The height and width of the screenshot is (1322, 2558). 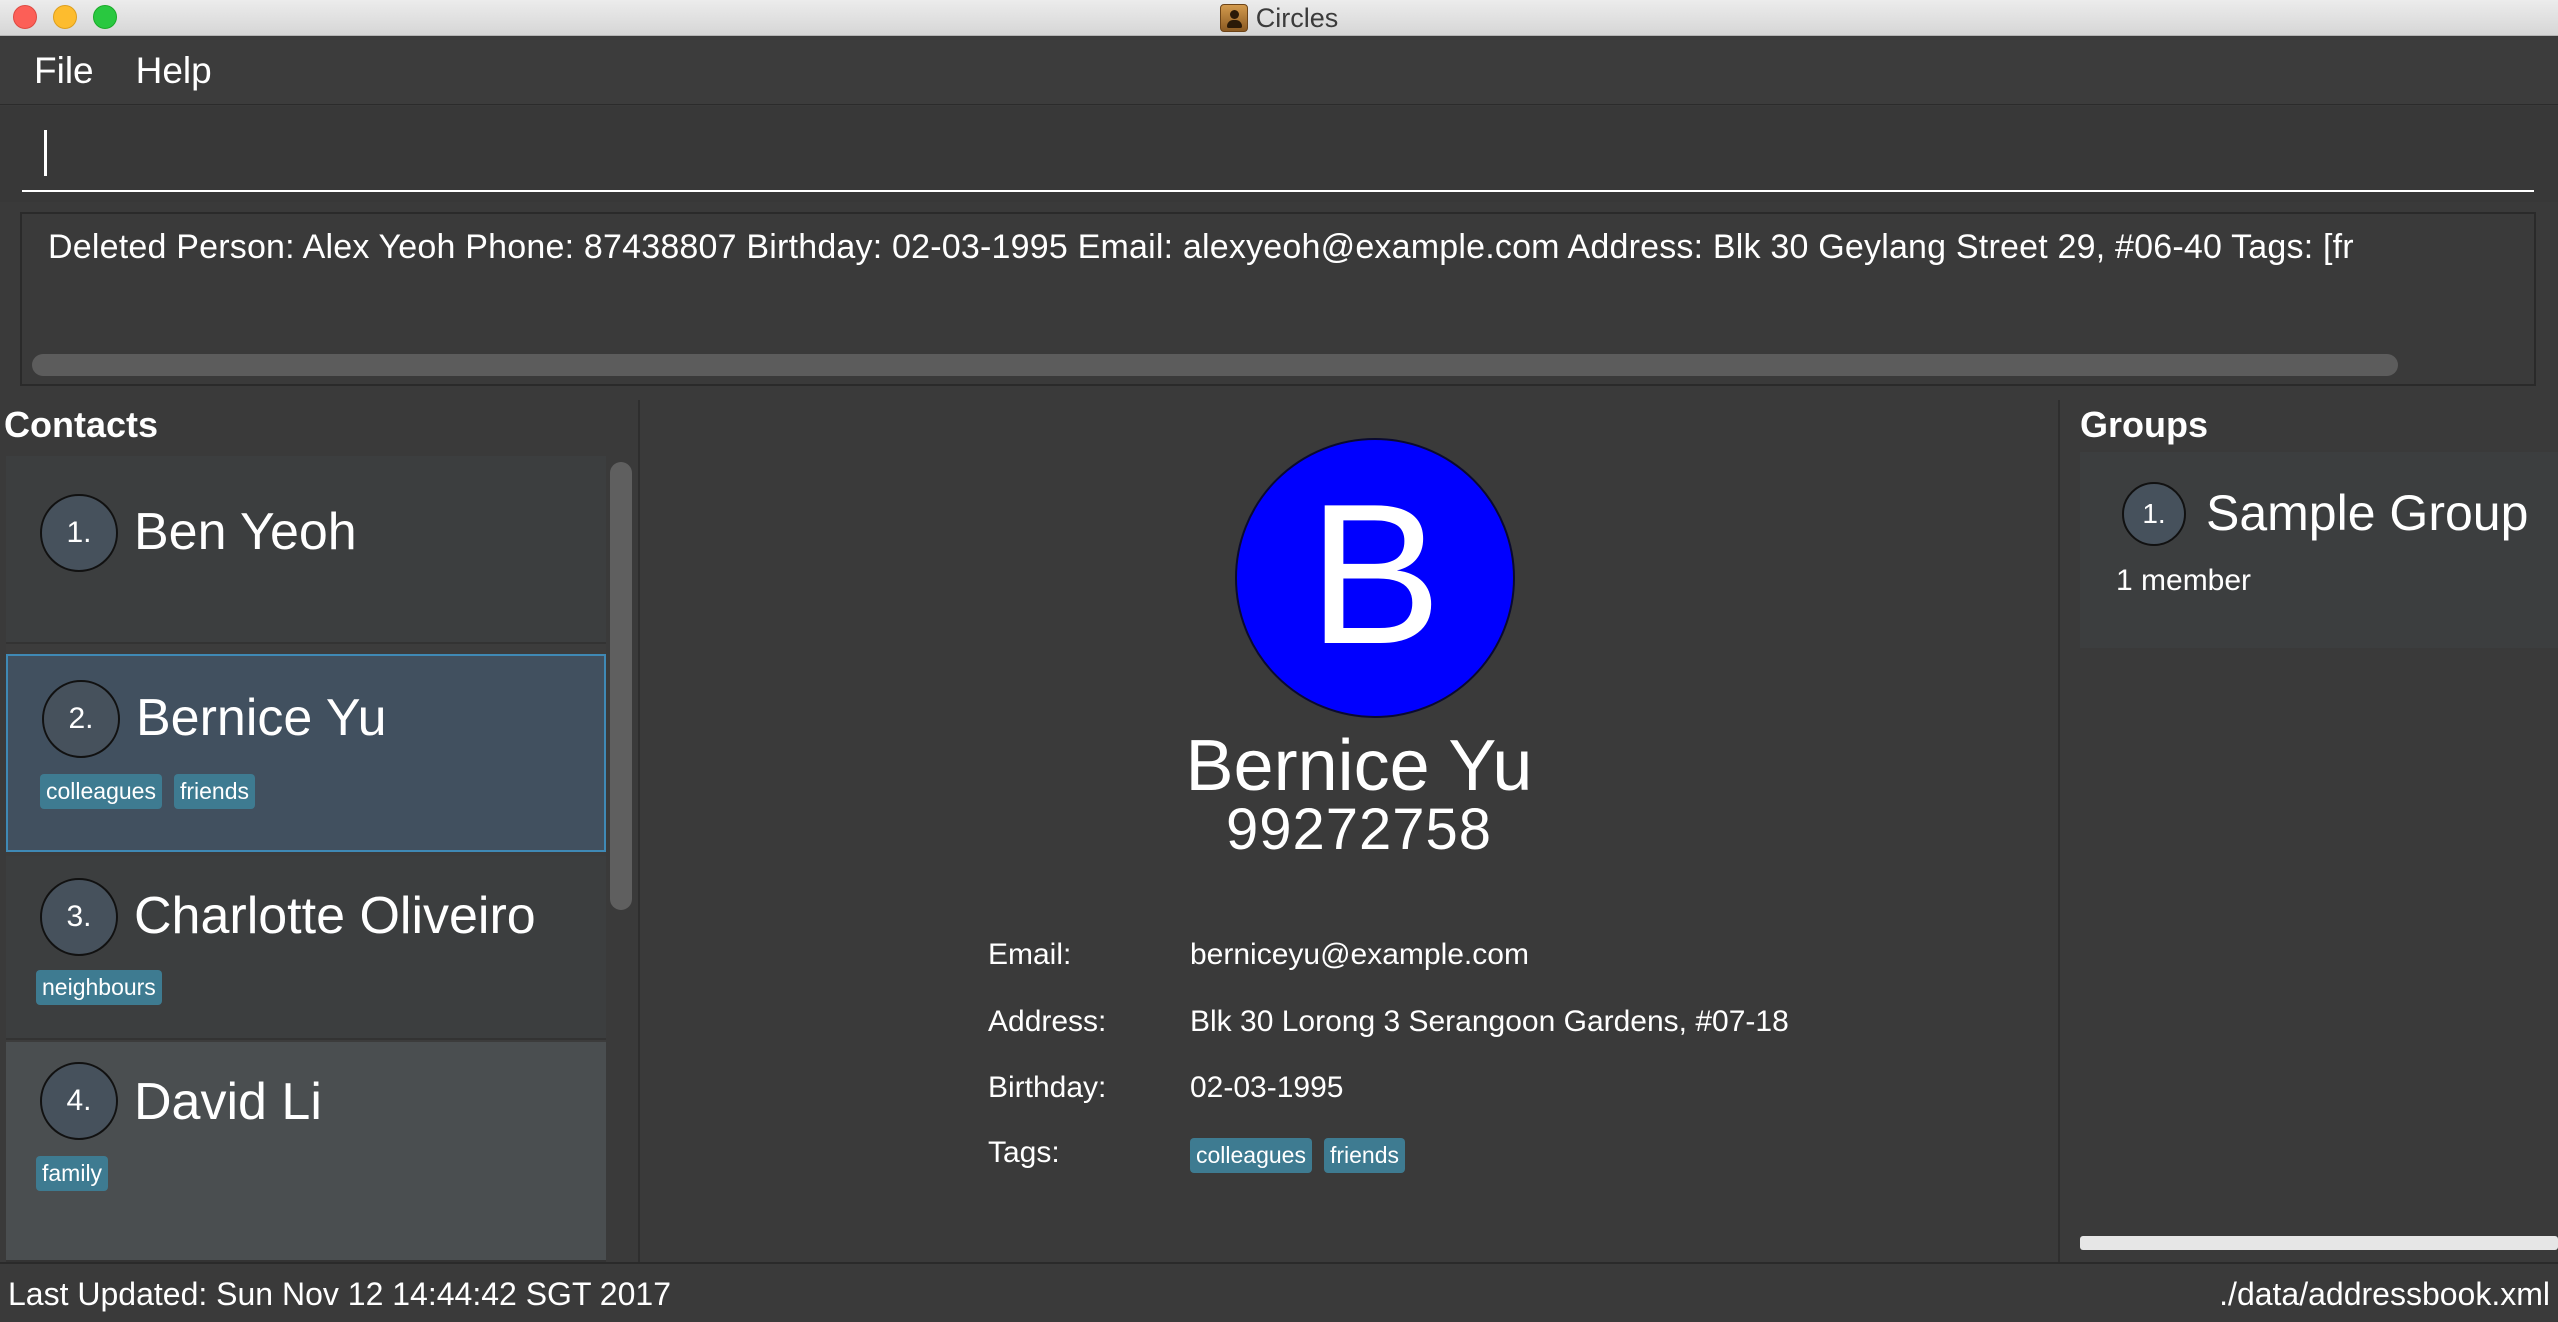 I want to click on window-title-group: Circles, so click(x=1279, y=18).